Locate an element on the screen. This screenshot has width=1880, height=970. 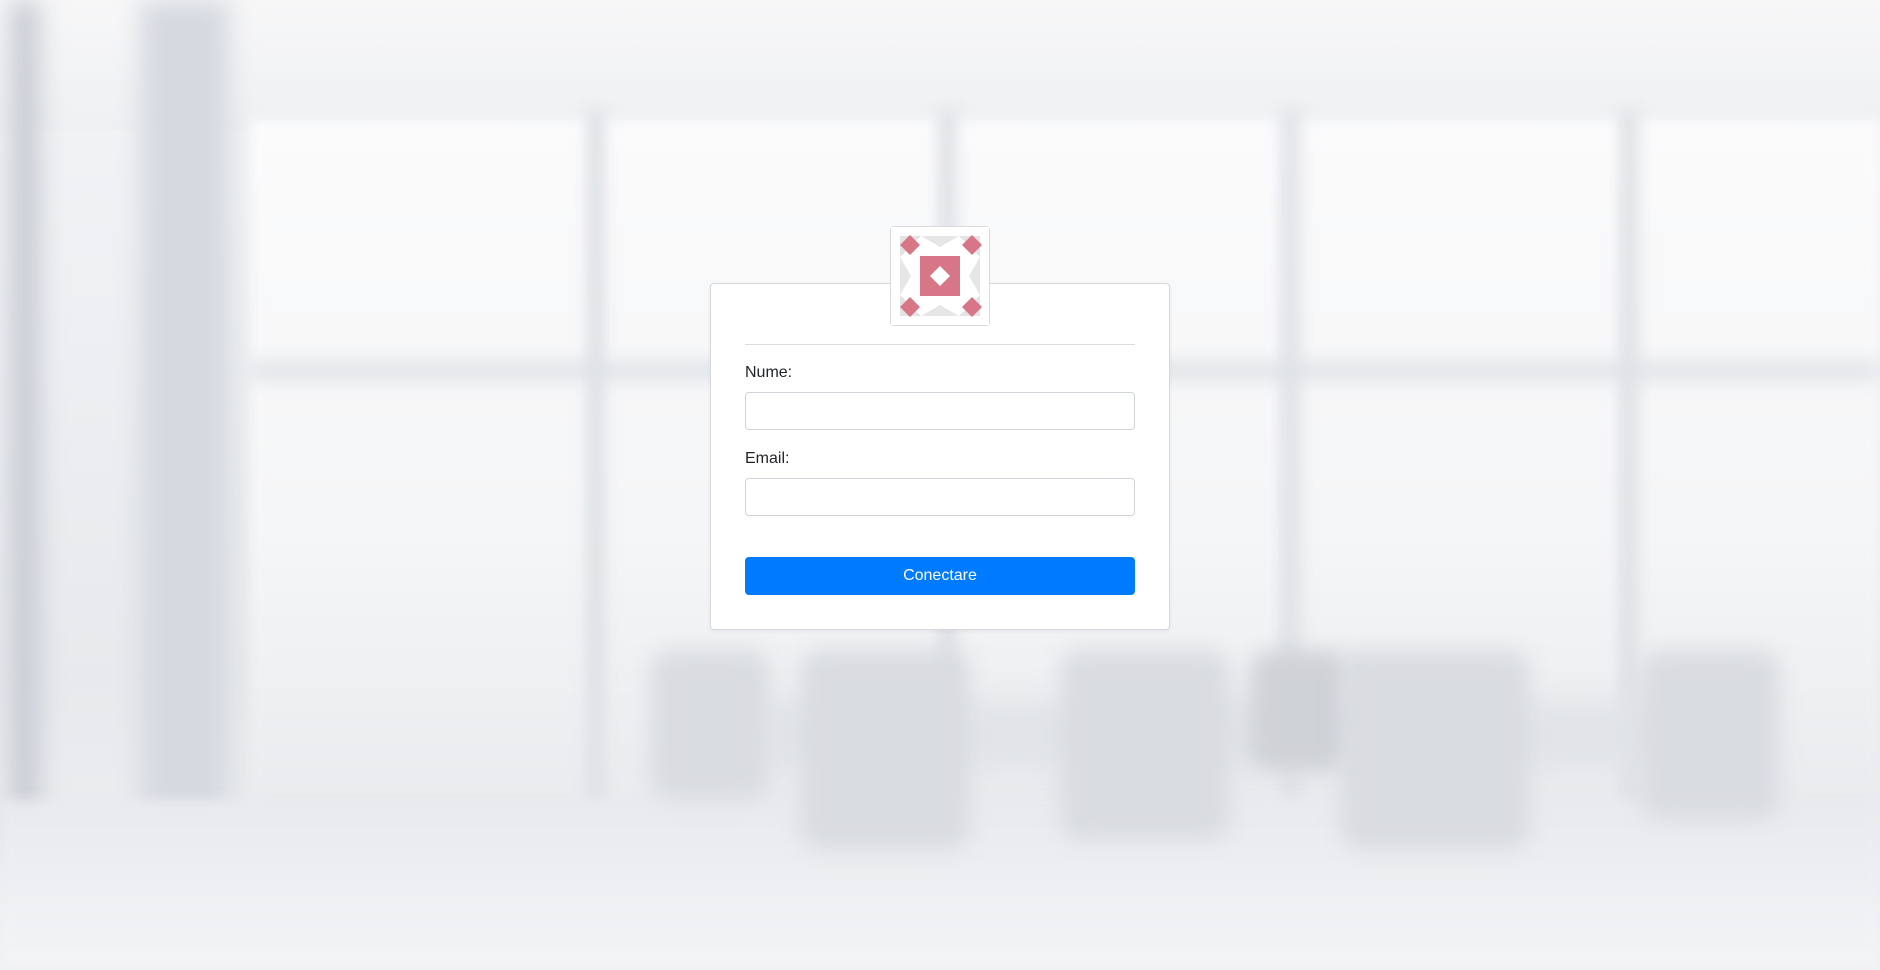
logo-container is located at coordinates (940, 276).